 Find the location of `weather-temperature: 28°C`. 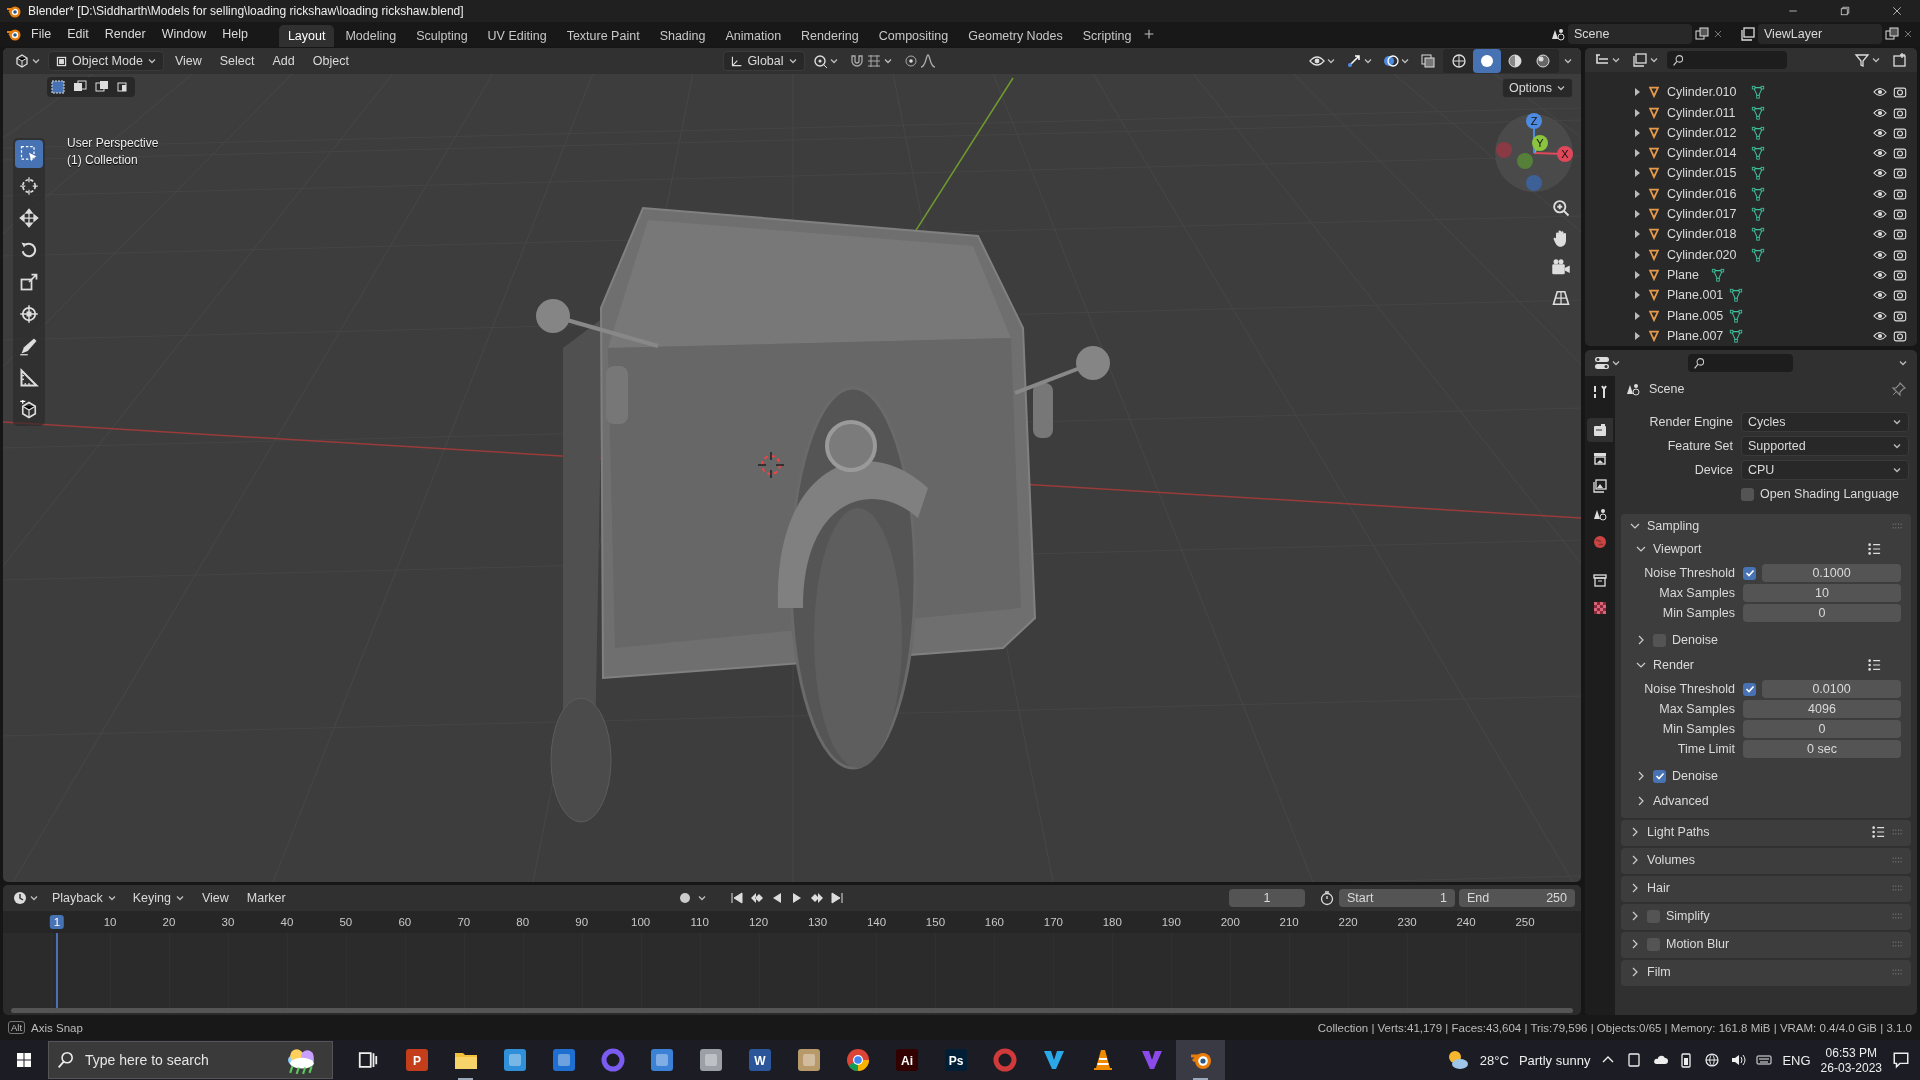

weather-temperature: 28°C is located at coordinates (1494, 1060).